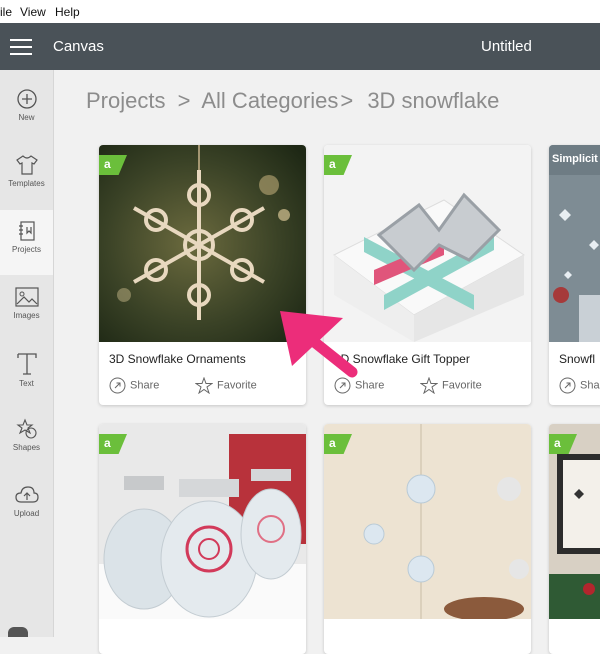 The image size is (600, 654). What do you see at coordinates (125, 100) in the screenshot?
I see `breadcrumb-projects: Projects` at bounding box center [125, 100].